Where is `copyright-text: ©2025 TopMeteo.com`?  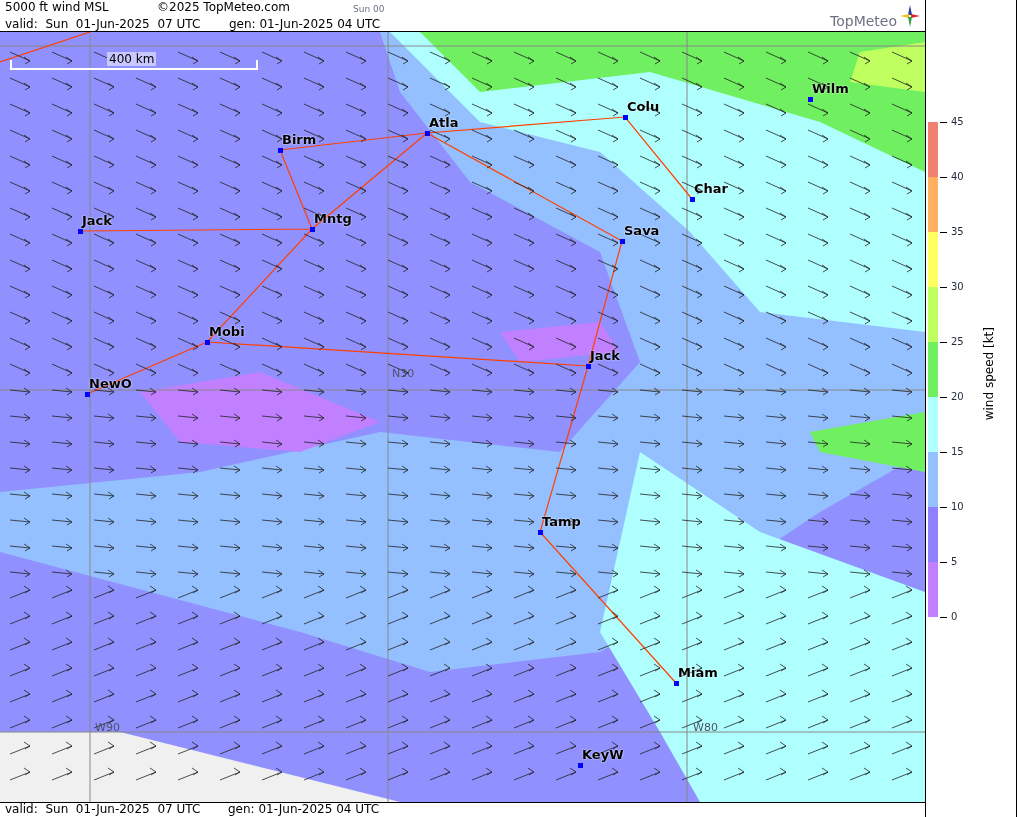 copyright-text: ©2025 TopMeteo.com is located at coordinates (224, 8).